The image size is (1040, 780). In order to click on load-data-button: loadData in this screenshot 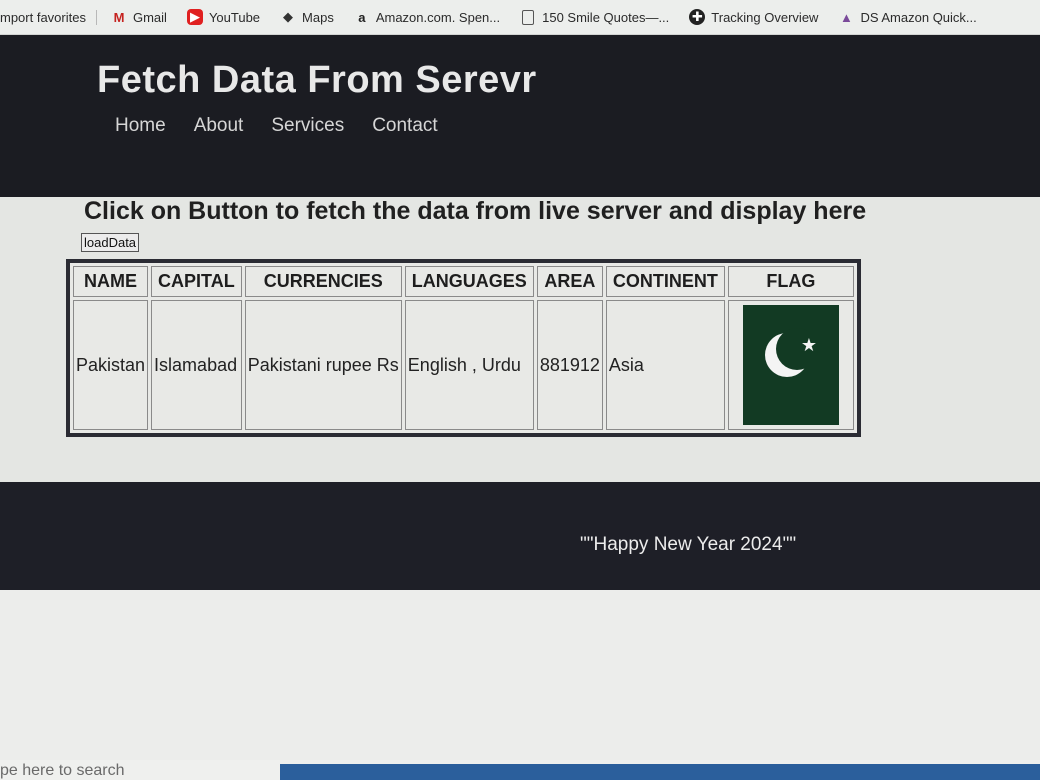, I will do `click(110, 242)`.